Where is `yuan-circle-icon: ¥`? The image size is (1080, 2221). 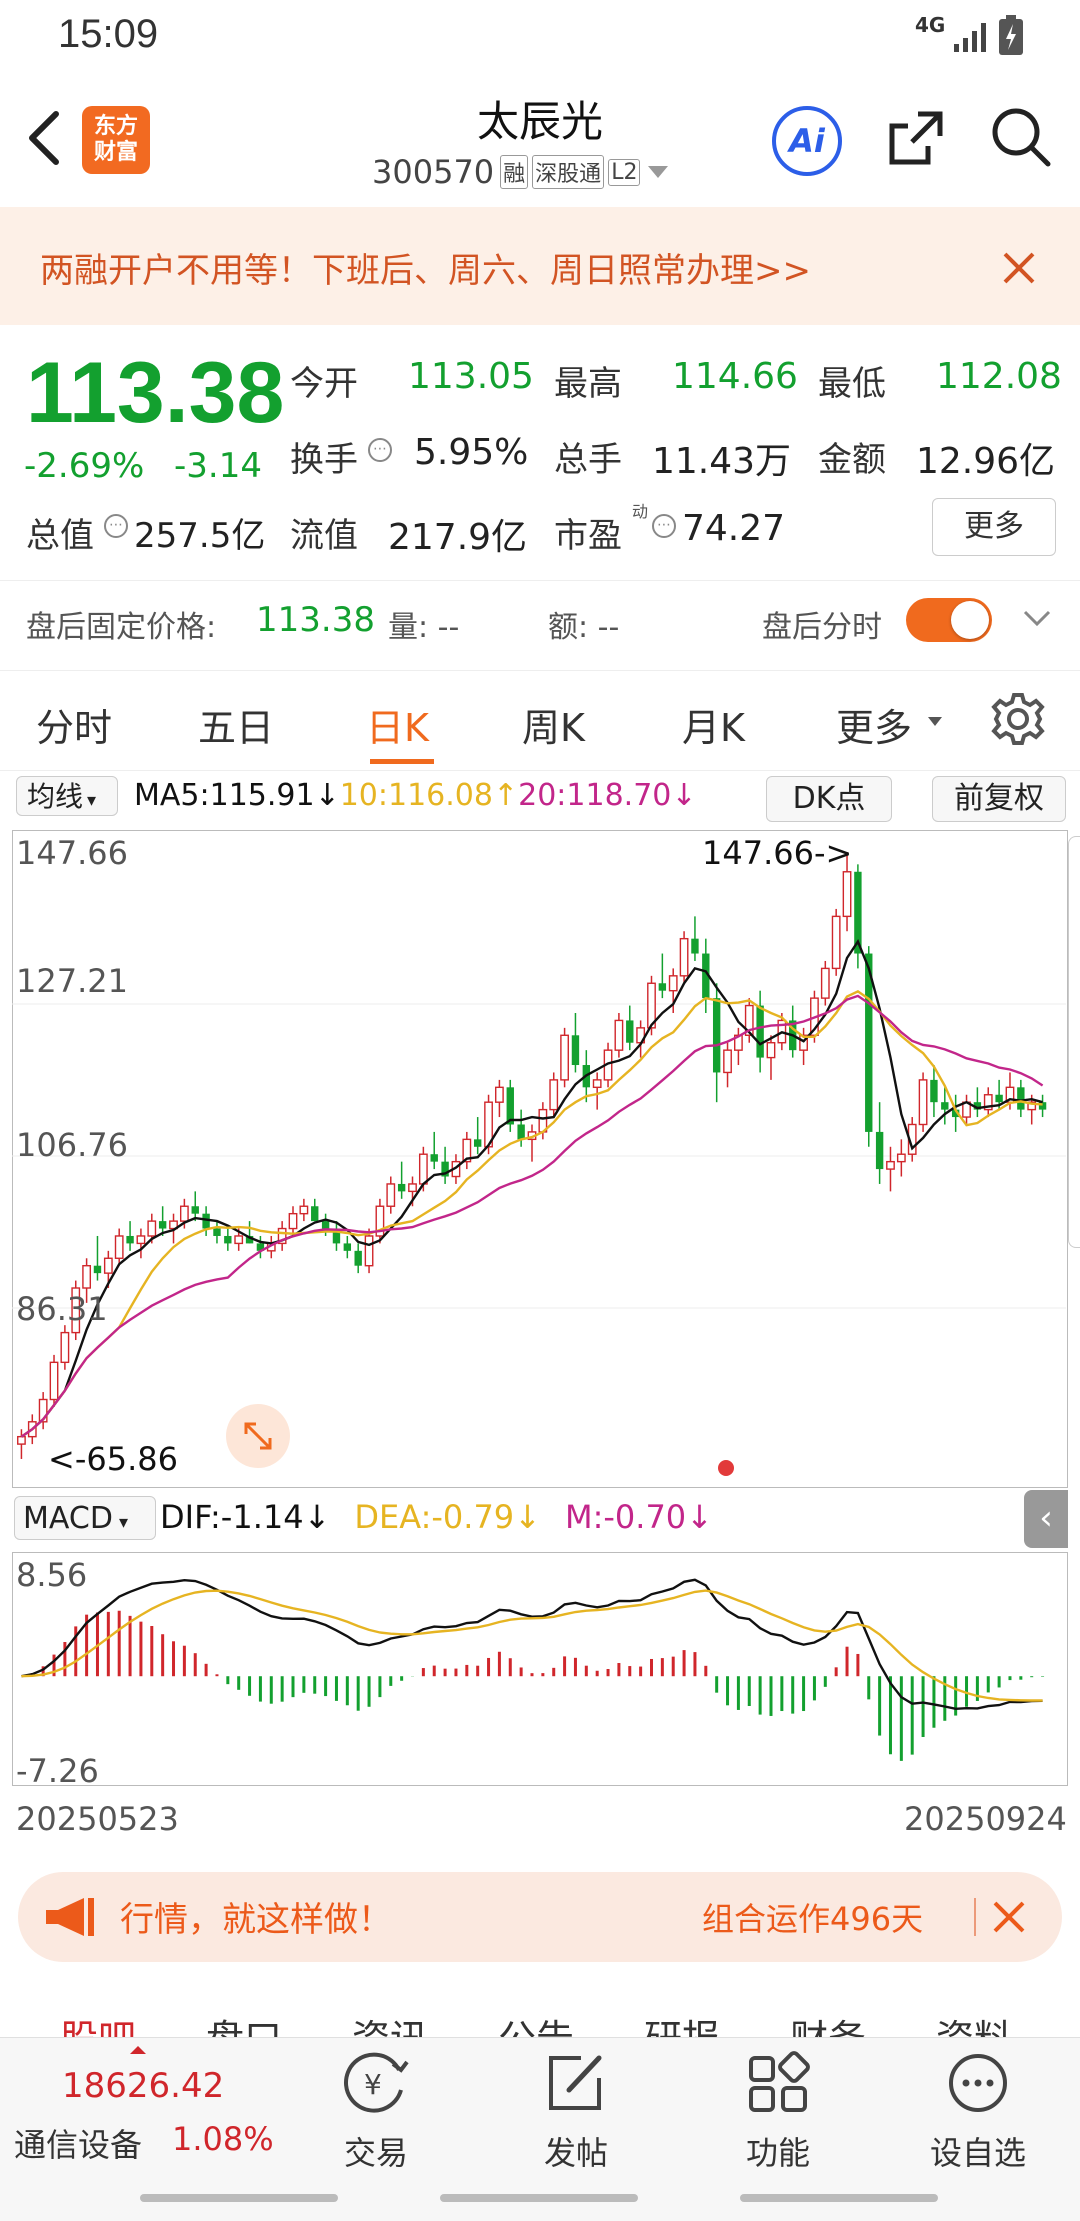
yuan-circle-icon: ¥ is located at coordinates (376, 2082).